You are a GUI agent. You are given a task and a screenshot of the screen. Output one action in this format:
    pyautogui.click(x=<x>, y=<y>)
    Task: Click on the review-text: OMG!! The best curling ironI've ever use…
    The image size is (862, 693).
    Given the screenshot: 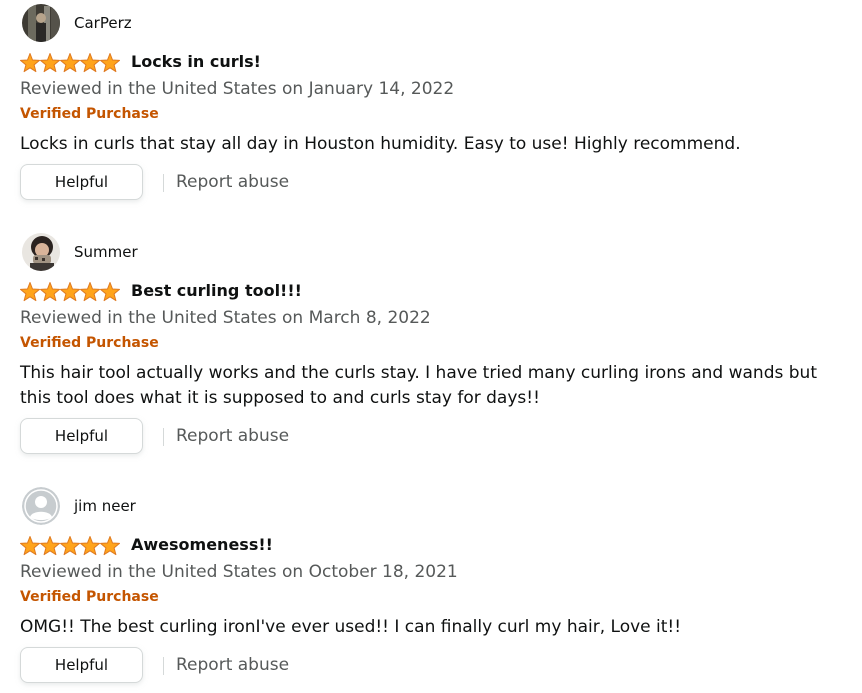 What is the action you would take?
    pyautogui.click(x=351, y=627)
    